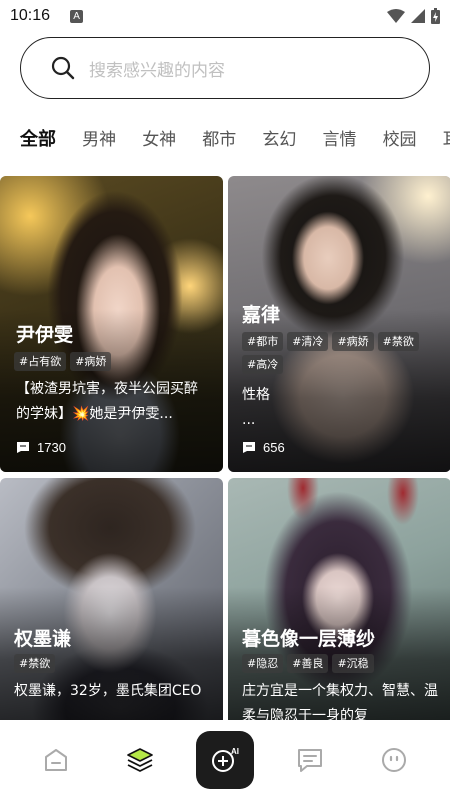 This screenshot has height=800, width=450. I want to click on tab-all: 全部, so click(38, 140).